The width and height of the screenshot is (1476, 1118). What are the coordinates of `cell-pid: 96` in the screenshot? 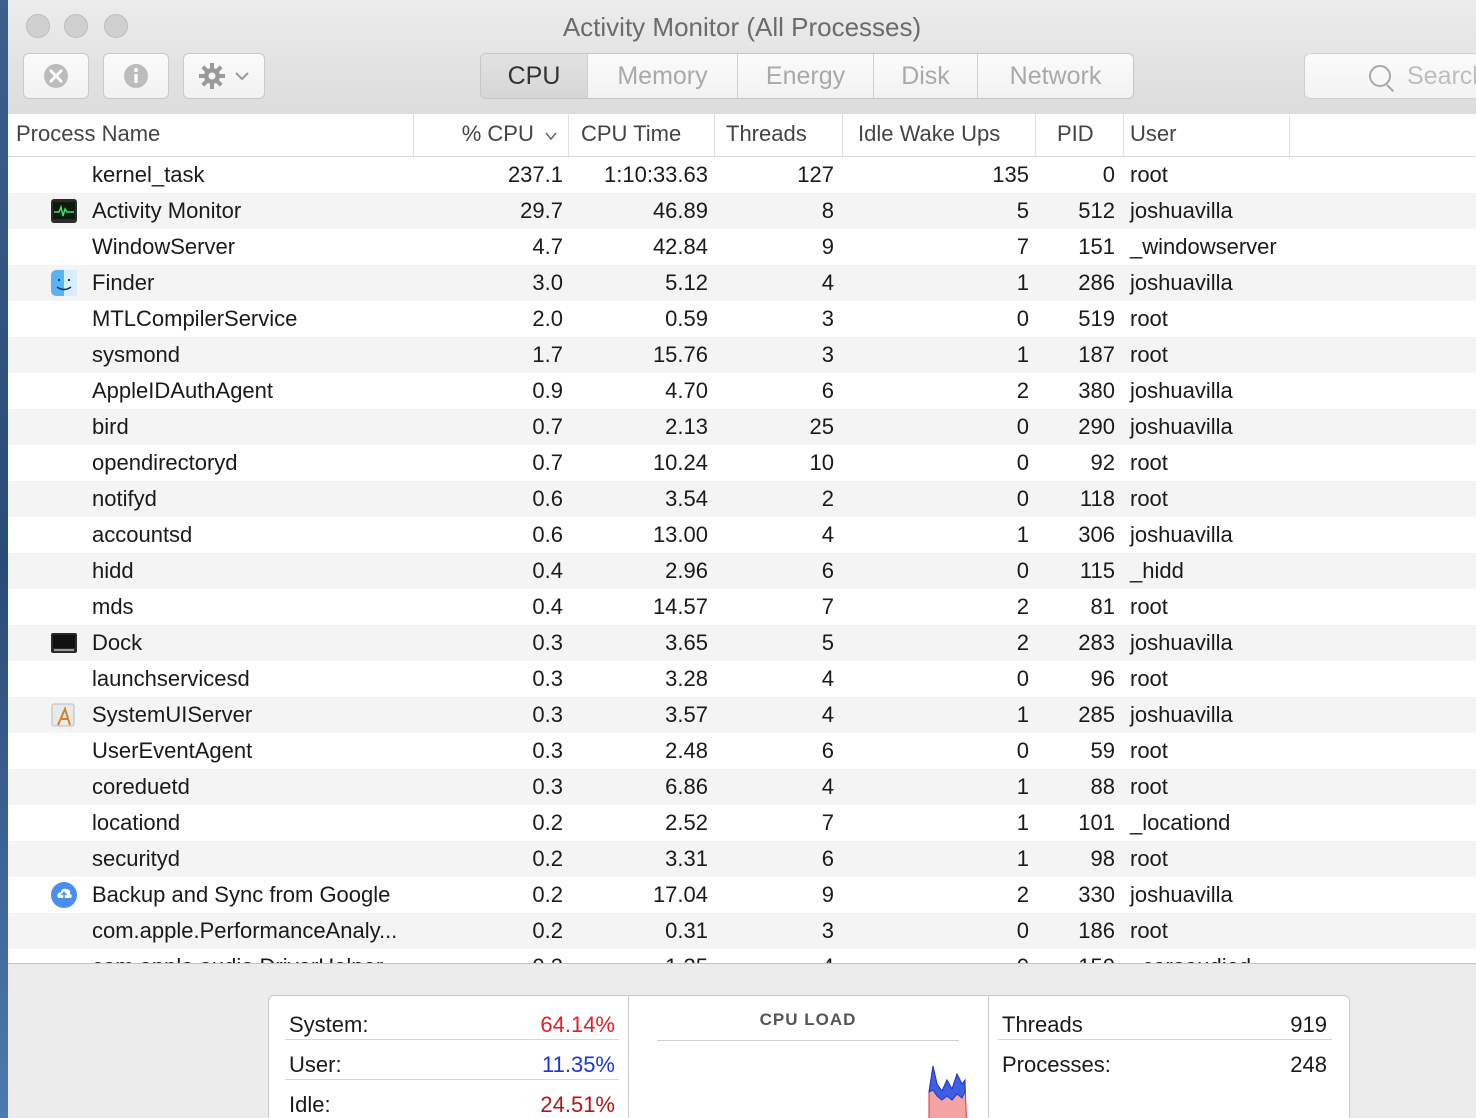 It's located at (1102, 678).